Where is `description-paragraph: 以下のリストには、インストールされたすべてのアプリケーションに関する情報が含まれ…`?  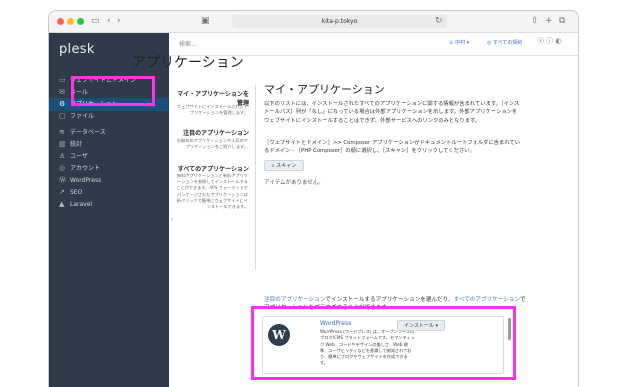
description-paragraph: 以下のリストには、インストールされたすべてのアプリケーションに関する情報が含まれ… is located at coordinates (392, 112).